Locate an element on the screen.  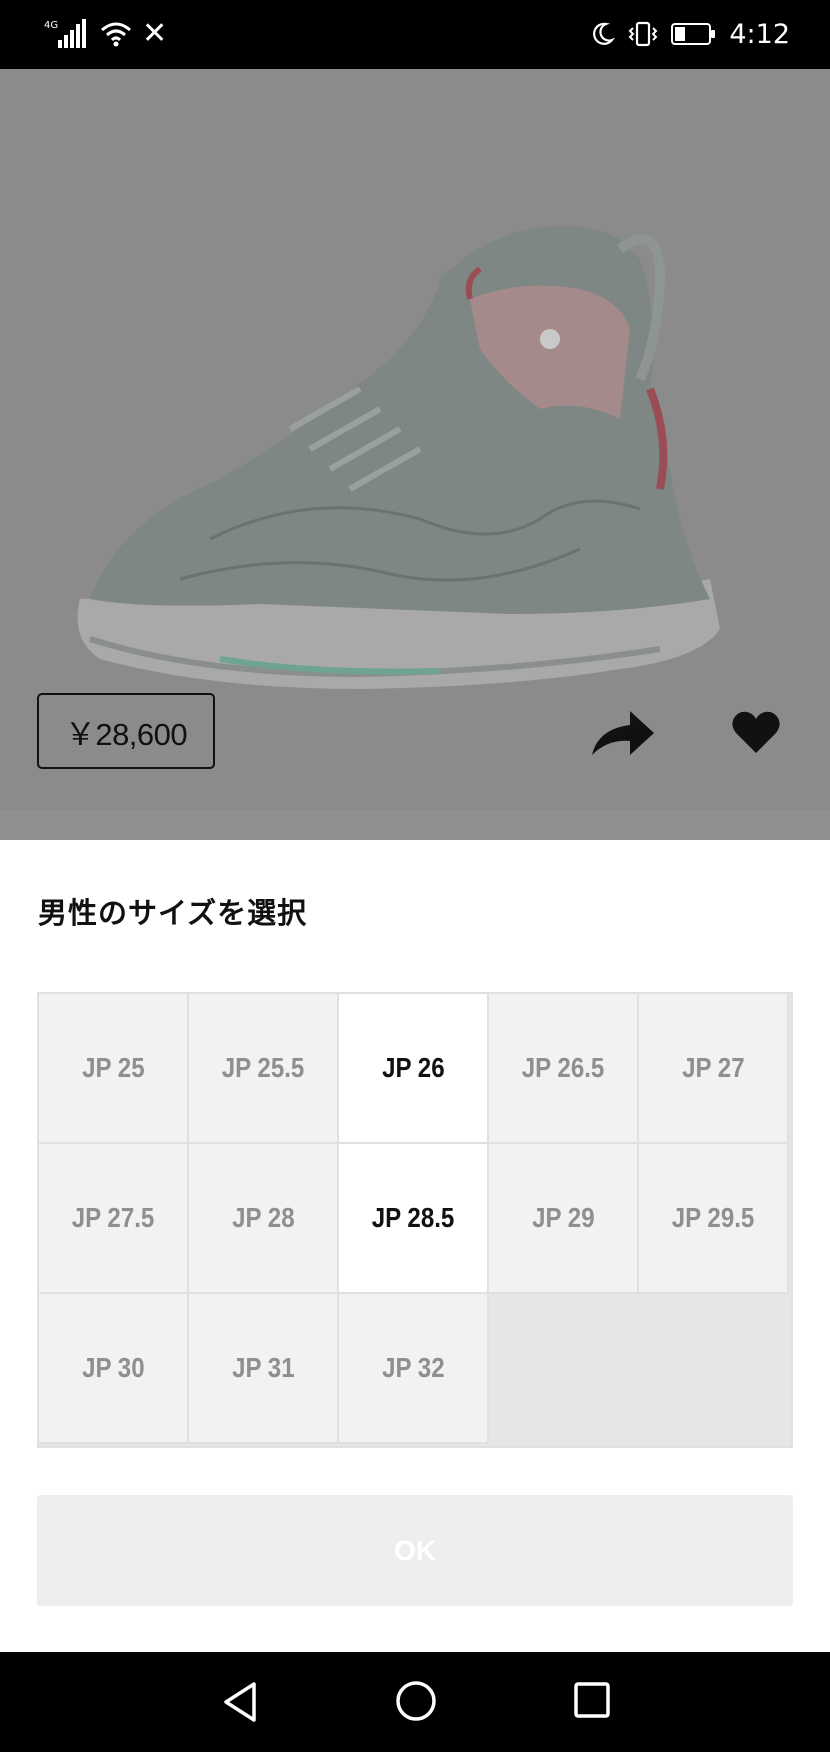
size-option: JP 29 is located at coordinates (564, 1219).